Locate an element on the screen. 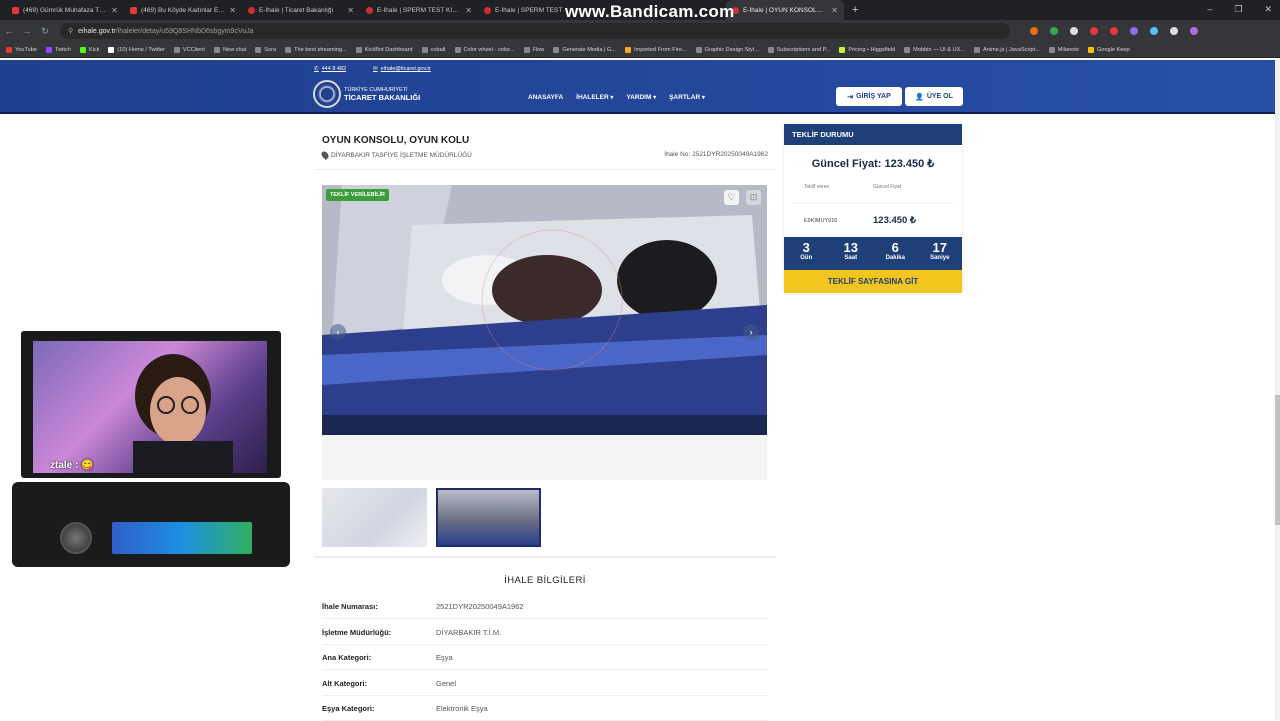 The height and width of the screenshot is (721, 1280). heart-icon: ♡ is located at coordinates (731, 197).